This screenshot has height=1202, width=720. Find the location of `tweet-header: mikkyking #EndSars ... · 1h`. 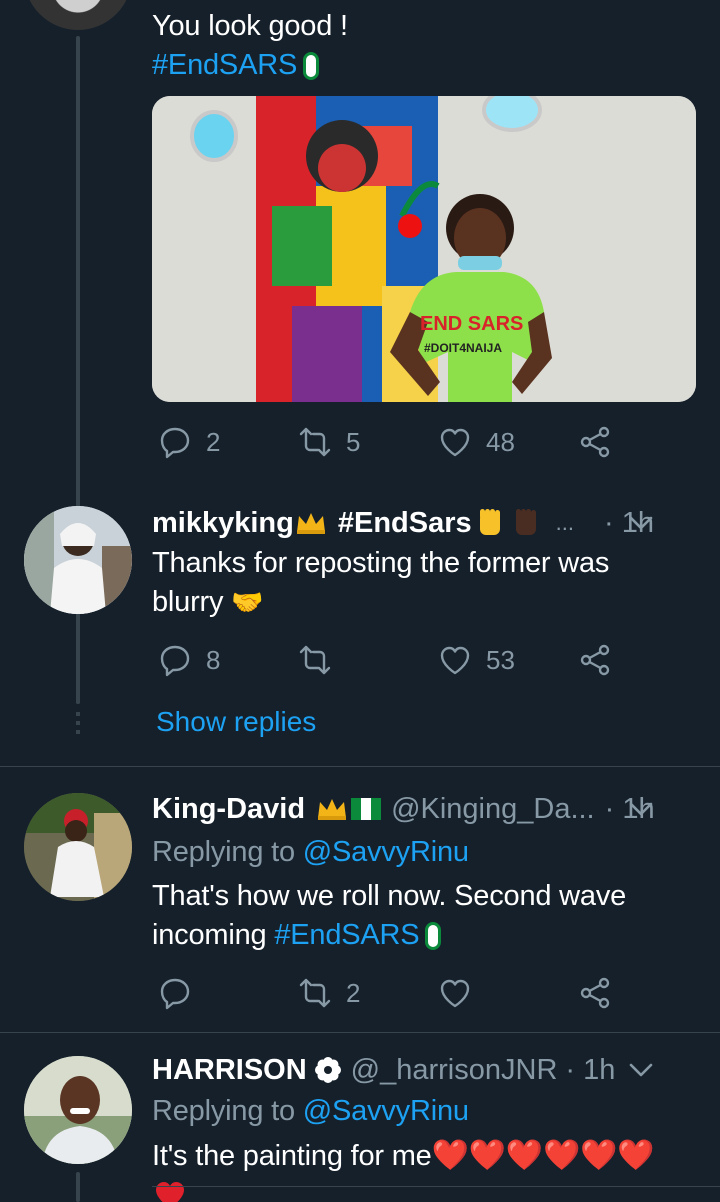

tweet-header: mikkyking #EndSars ... · 1h is located at coordinates (417, 523).